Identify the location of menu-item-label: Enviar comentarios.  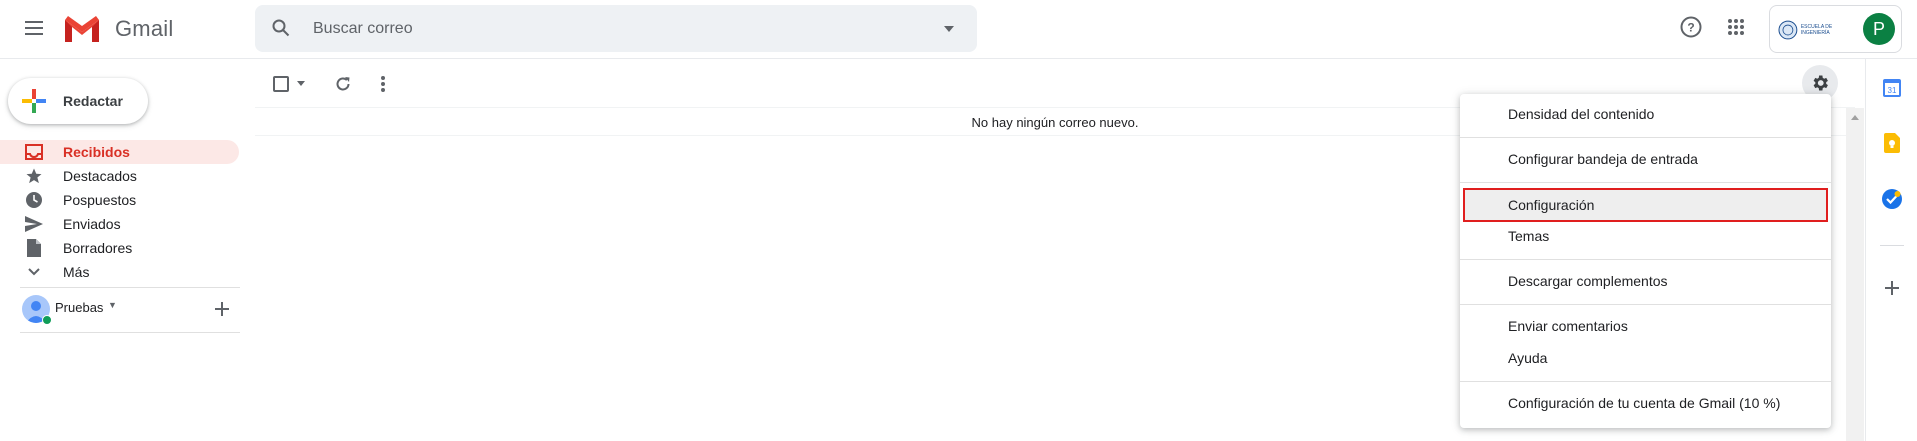
(1568, 326).